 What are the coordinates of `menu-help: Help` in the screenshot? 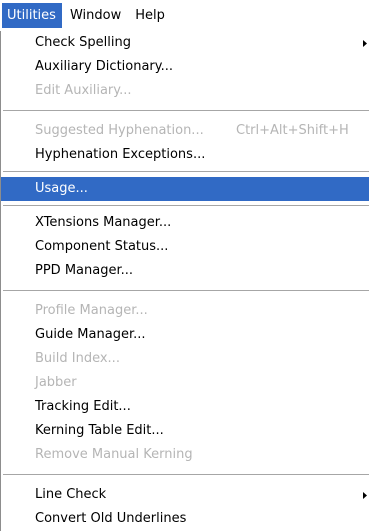 It's located at (150, 15).